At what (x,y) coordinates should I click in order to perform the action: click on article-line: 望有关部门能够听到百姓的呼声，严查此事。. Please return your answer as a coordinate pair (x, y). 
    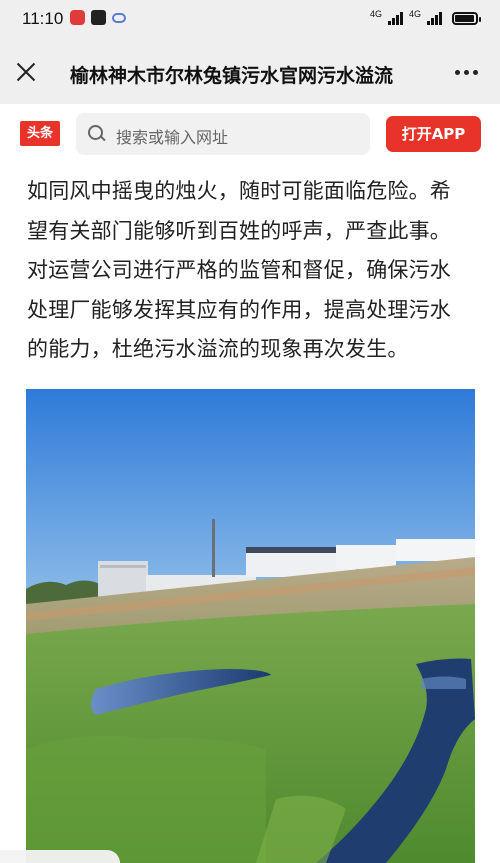
    Looking at the image, I should click on (239, 230).